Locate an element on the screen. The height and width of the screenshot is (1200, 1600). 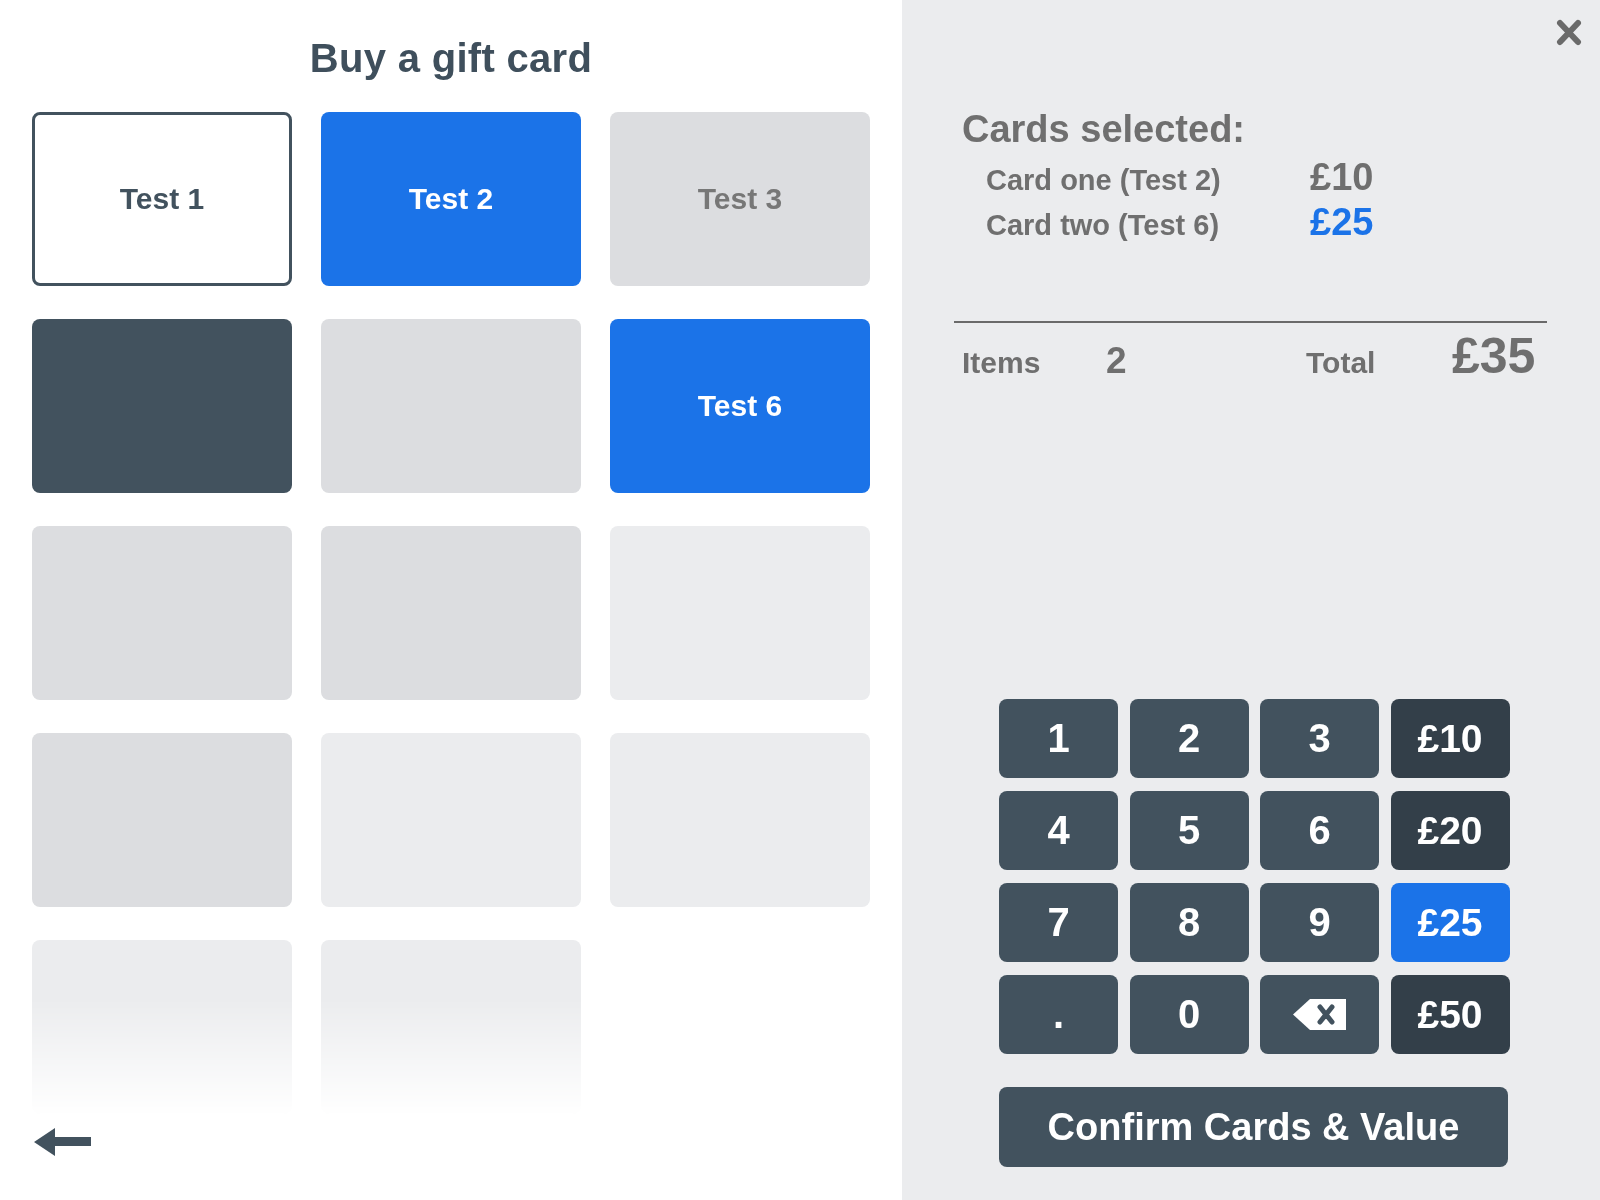
amount-key: £20 is located at coordinates (1450, 830).